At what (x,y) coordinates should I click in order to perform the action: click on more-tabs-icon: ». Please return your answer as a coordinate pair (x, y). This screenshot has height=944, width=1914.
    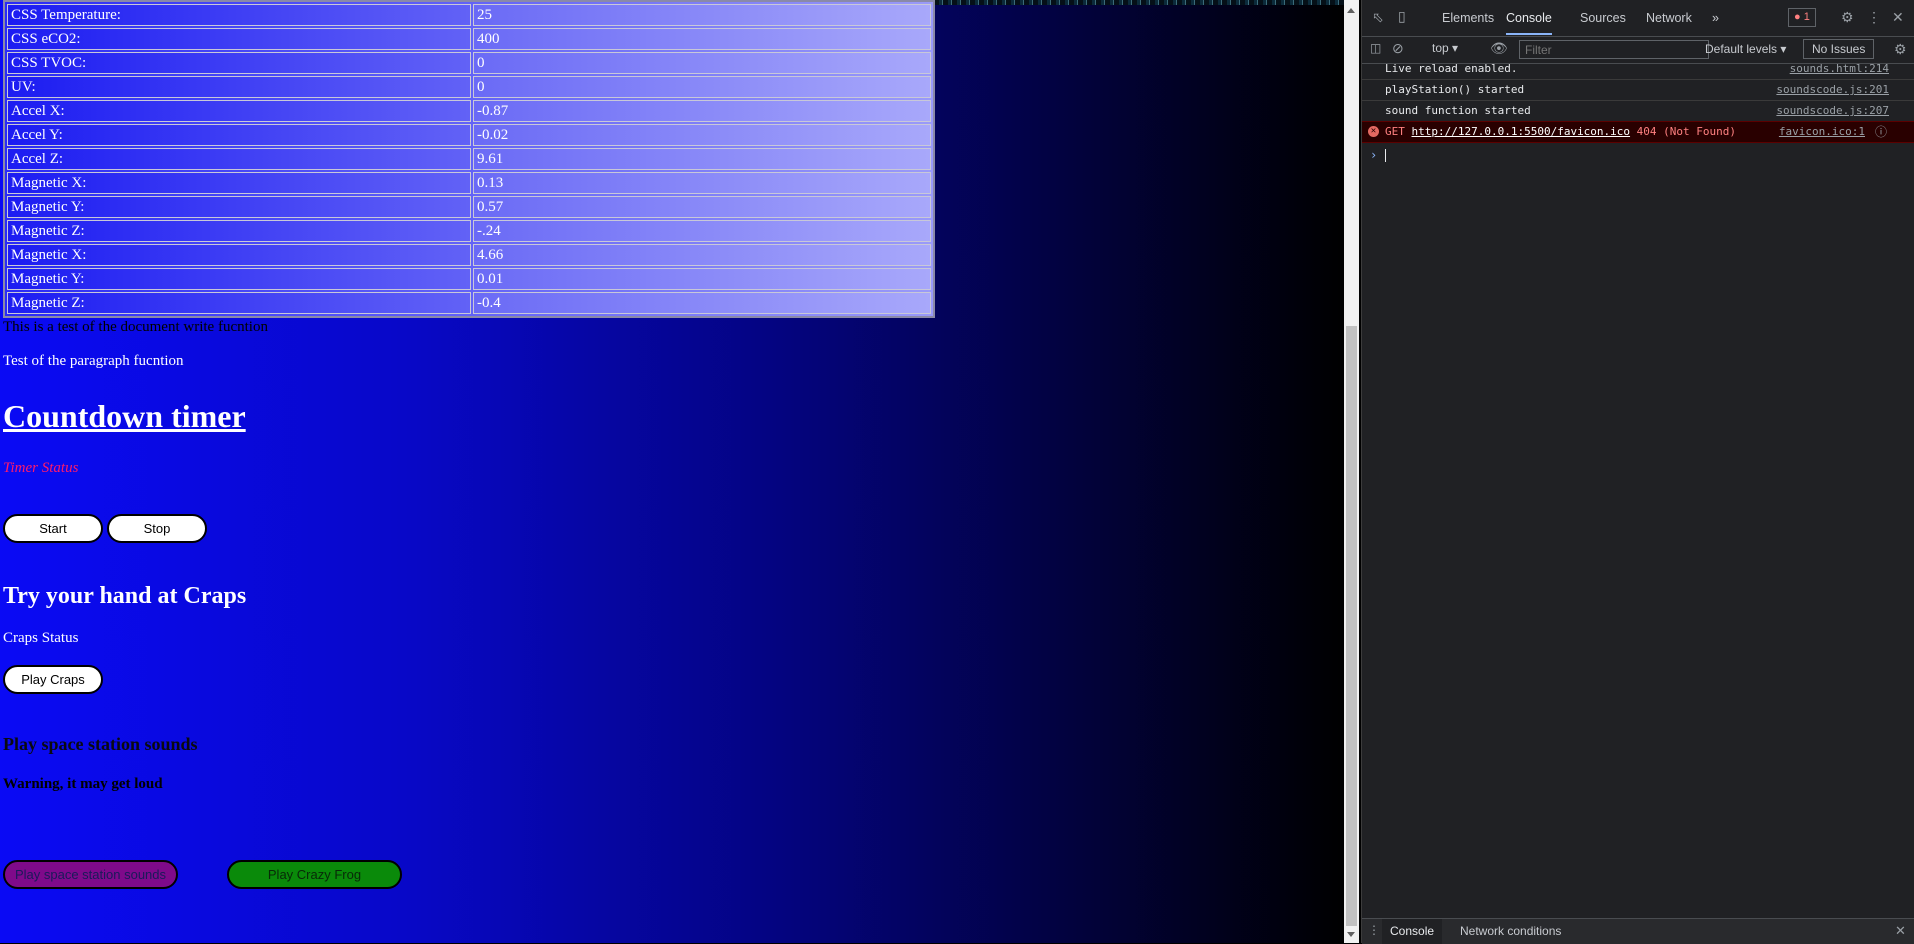
    Looking at the image, I should click on (1715, 18).